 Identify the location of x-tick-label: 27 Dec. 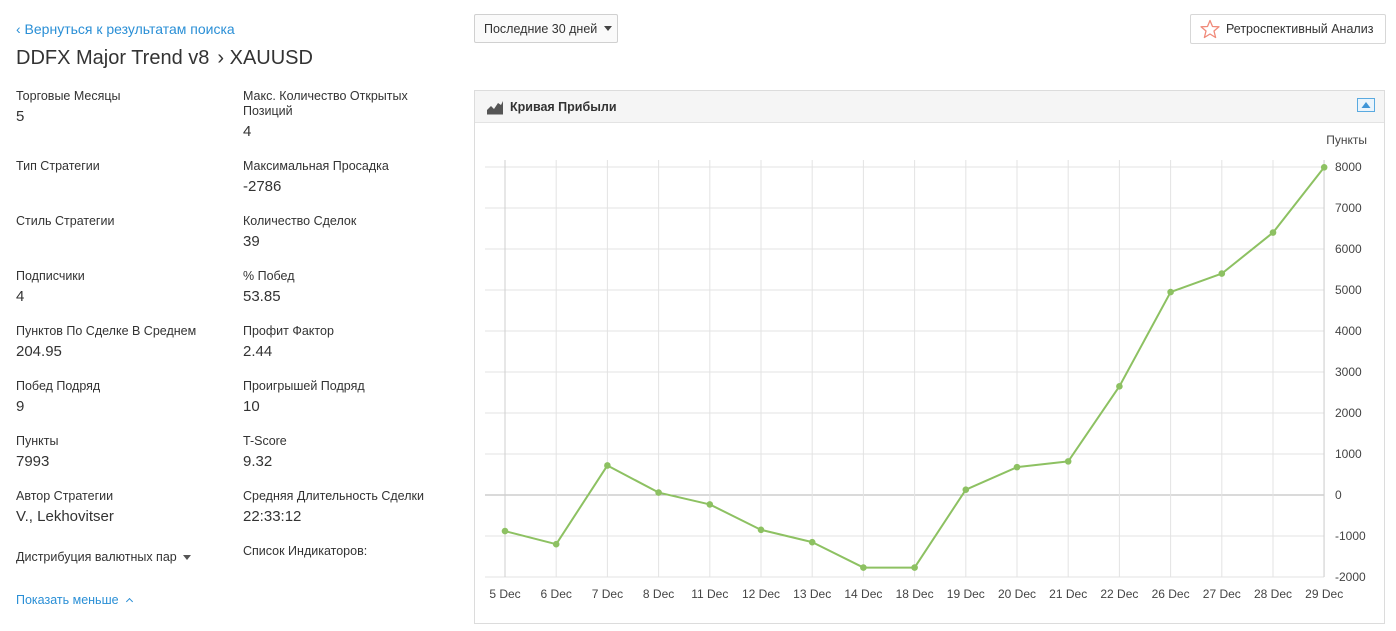
(1222, 594).